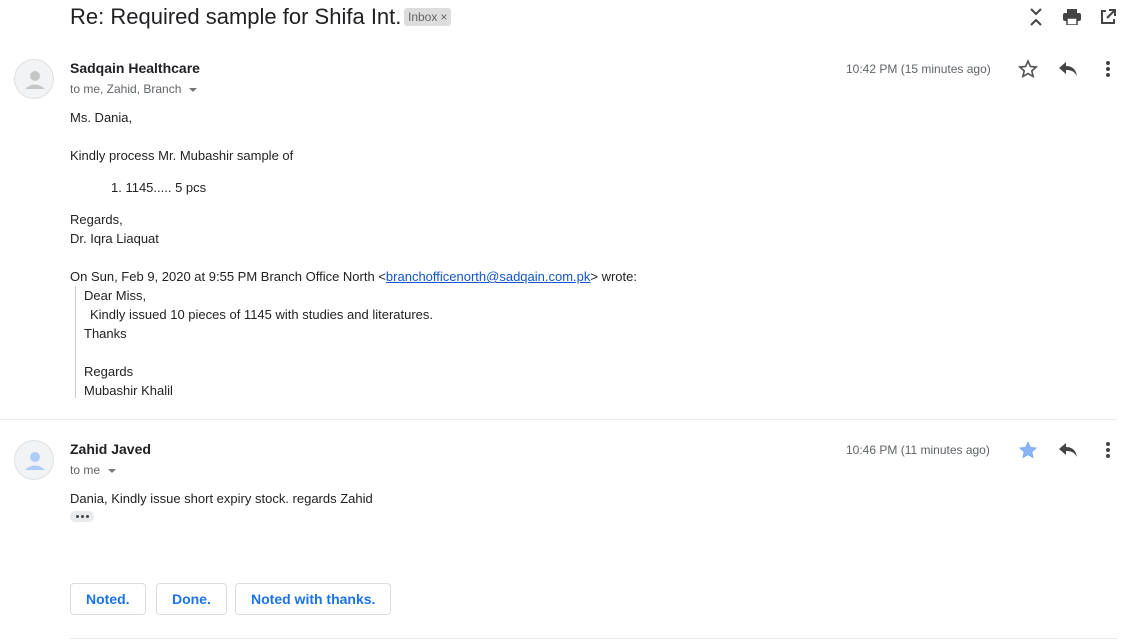 Image resolution: width=1121 pixels, height=642 pixels. Describe the element at coordinates (96, 219) in the screenshot. I see `message-regards: Regards,` at that location.